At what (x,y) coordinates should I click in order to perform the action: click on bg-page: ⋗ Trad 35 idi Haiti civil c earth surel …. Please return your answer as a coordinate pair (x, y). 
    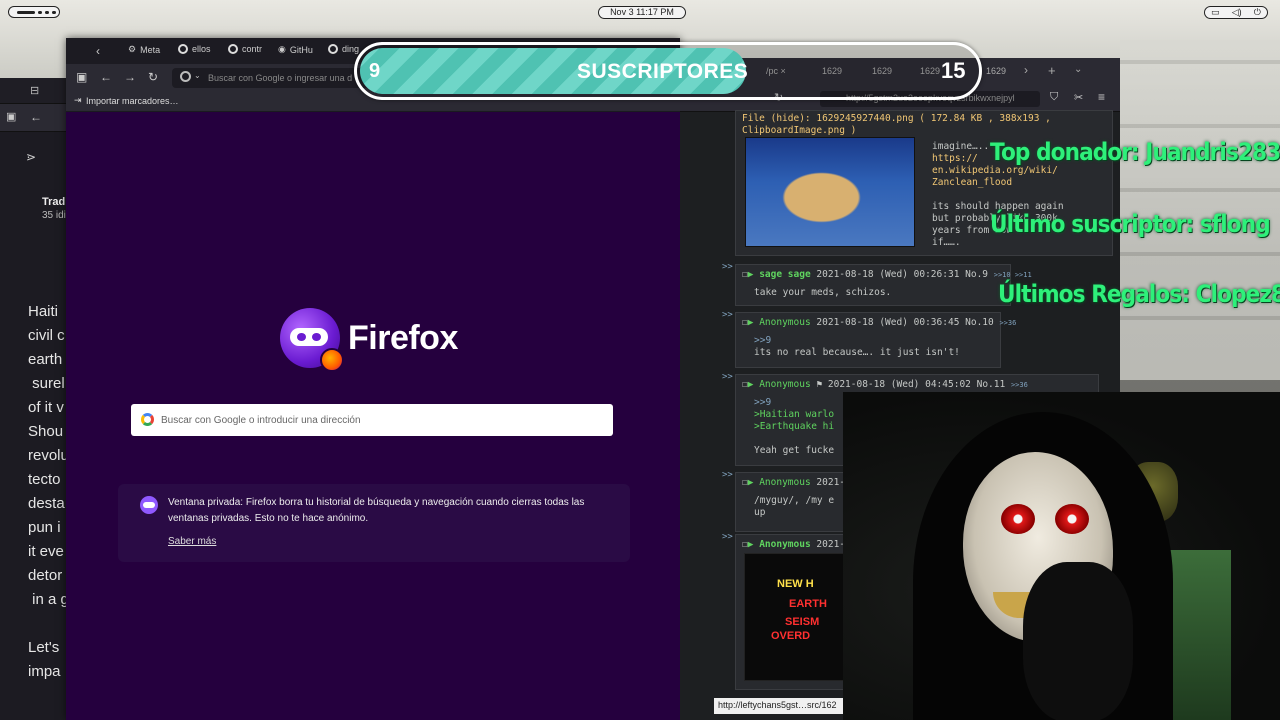
    Looking at the image, I should click on (35, 426).